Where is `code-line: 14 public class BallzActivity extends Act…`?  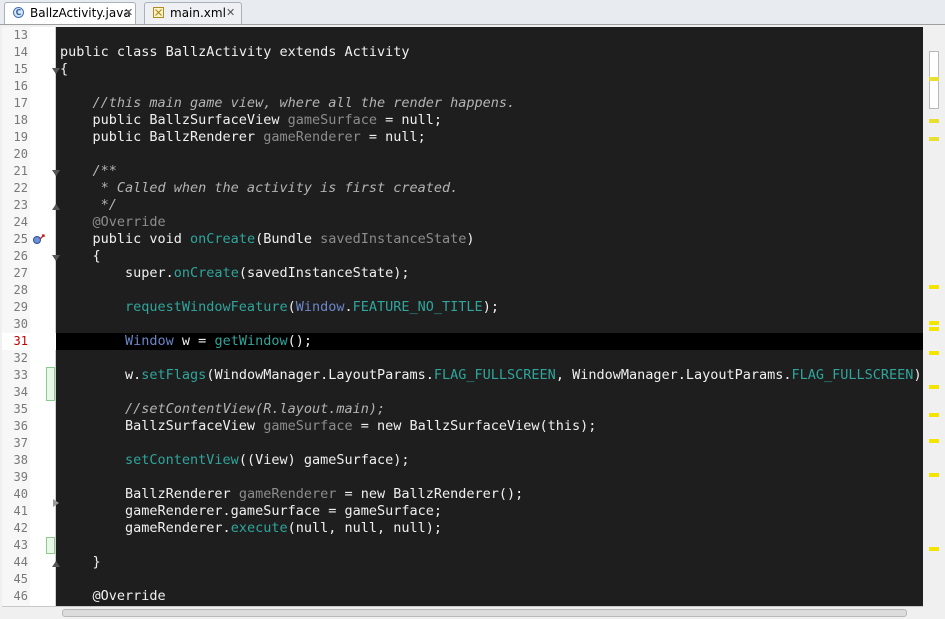
code-line: 14 public class BallzActivity extends Act… is located at coordinates (462, 52).